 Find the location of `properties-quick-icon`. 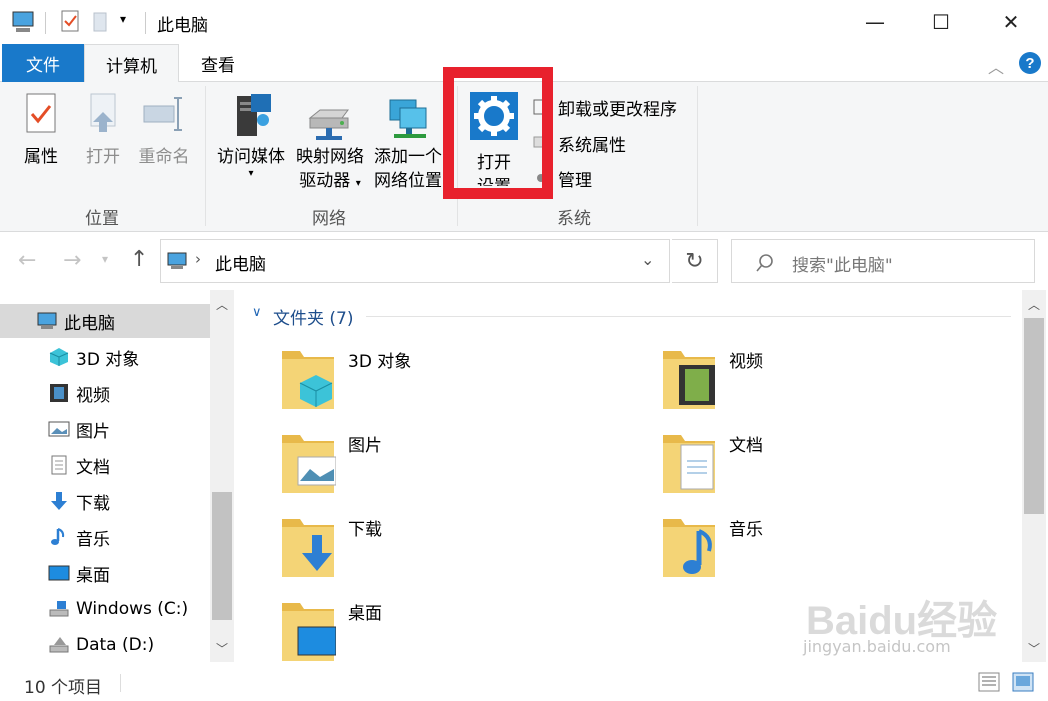

properties-quick-icon is located at coordinates (71, 22).